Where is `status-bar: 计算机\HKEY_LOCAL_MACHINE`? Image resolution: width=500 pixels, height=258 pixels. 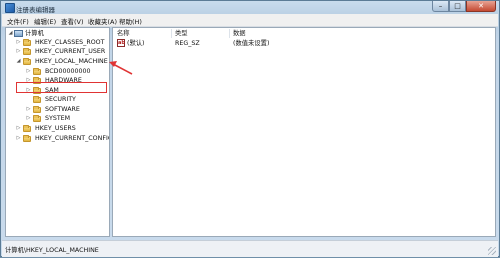 status-bar: 计算机\HKEY_LOCAL_MACHINE is located at coordinates (250, 248).